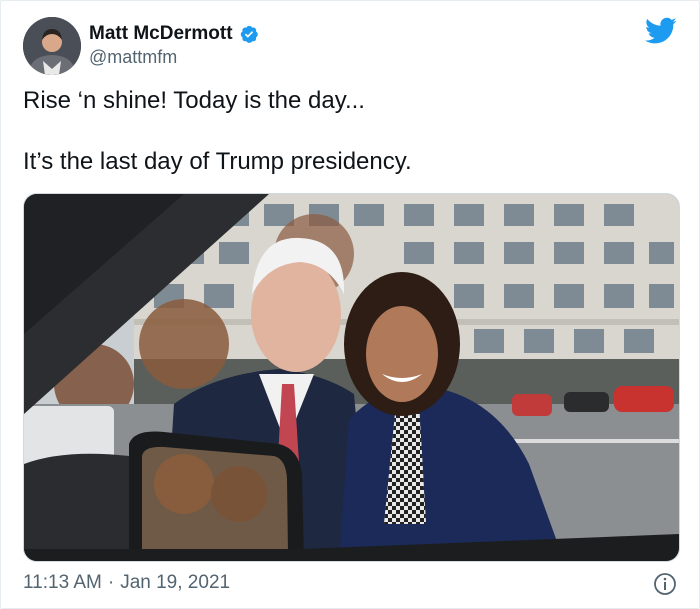  I want to click on info-icon, so click(665, 584).